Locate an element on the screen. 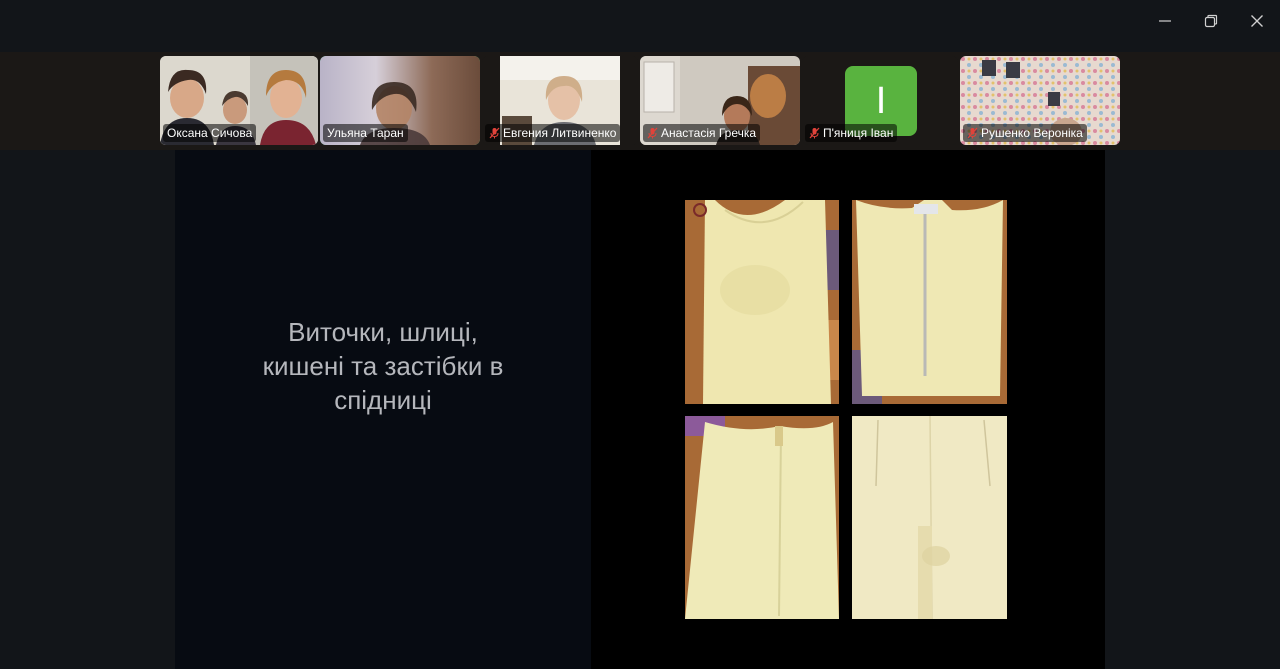 The height and width of the screenshot is (669, 1280). participant-name: Евгения Литвиненко is located at coordinates (560, 133).